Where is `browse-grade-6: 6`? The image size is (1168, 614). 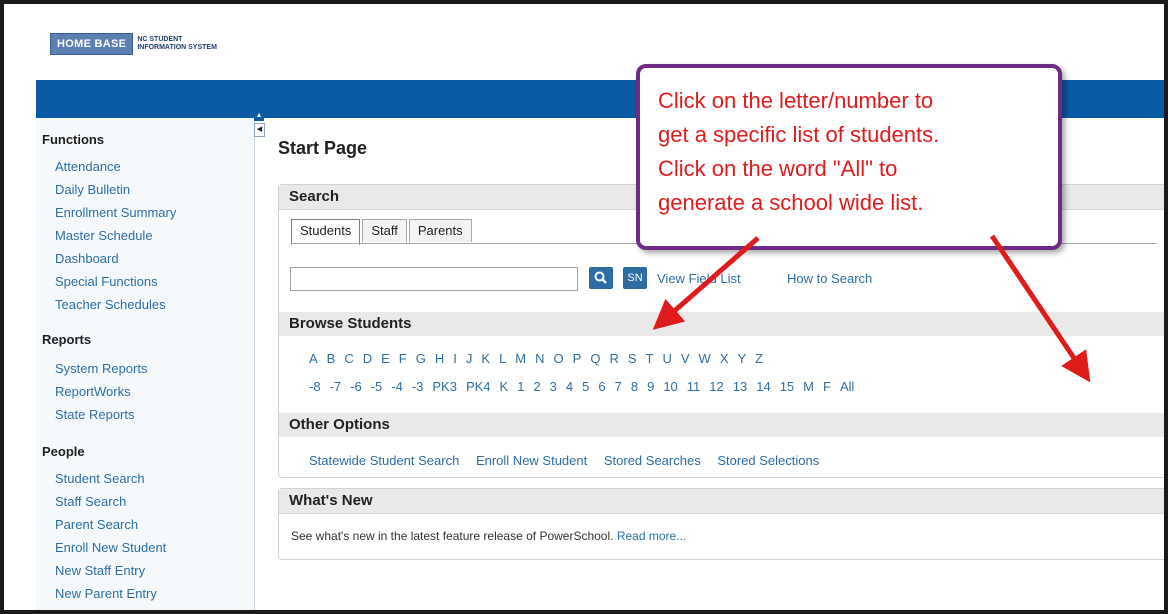
browse-grade-6: 6 is located at coordinates (601, 386).